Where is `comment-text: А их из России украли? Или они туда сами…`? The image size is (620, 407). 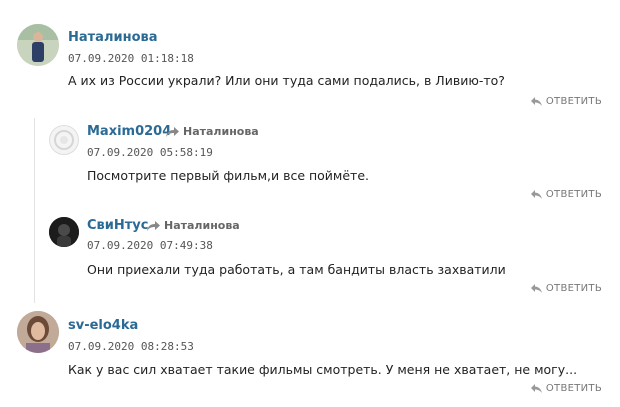 comment-text: А их из России украли? Или они туда сами… is located at coordinates (286, 80).